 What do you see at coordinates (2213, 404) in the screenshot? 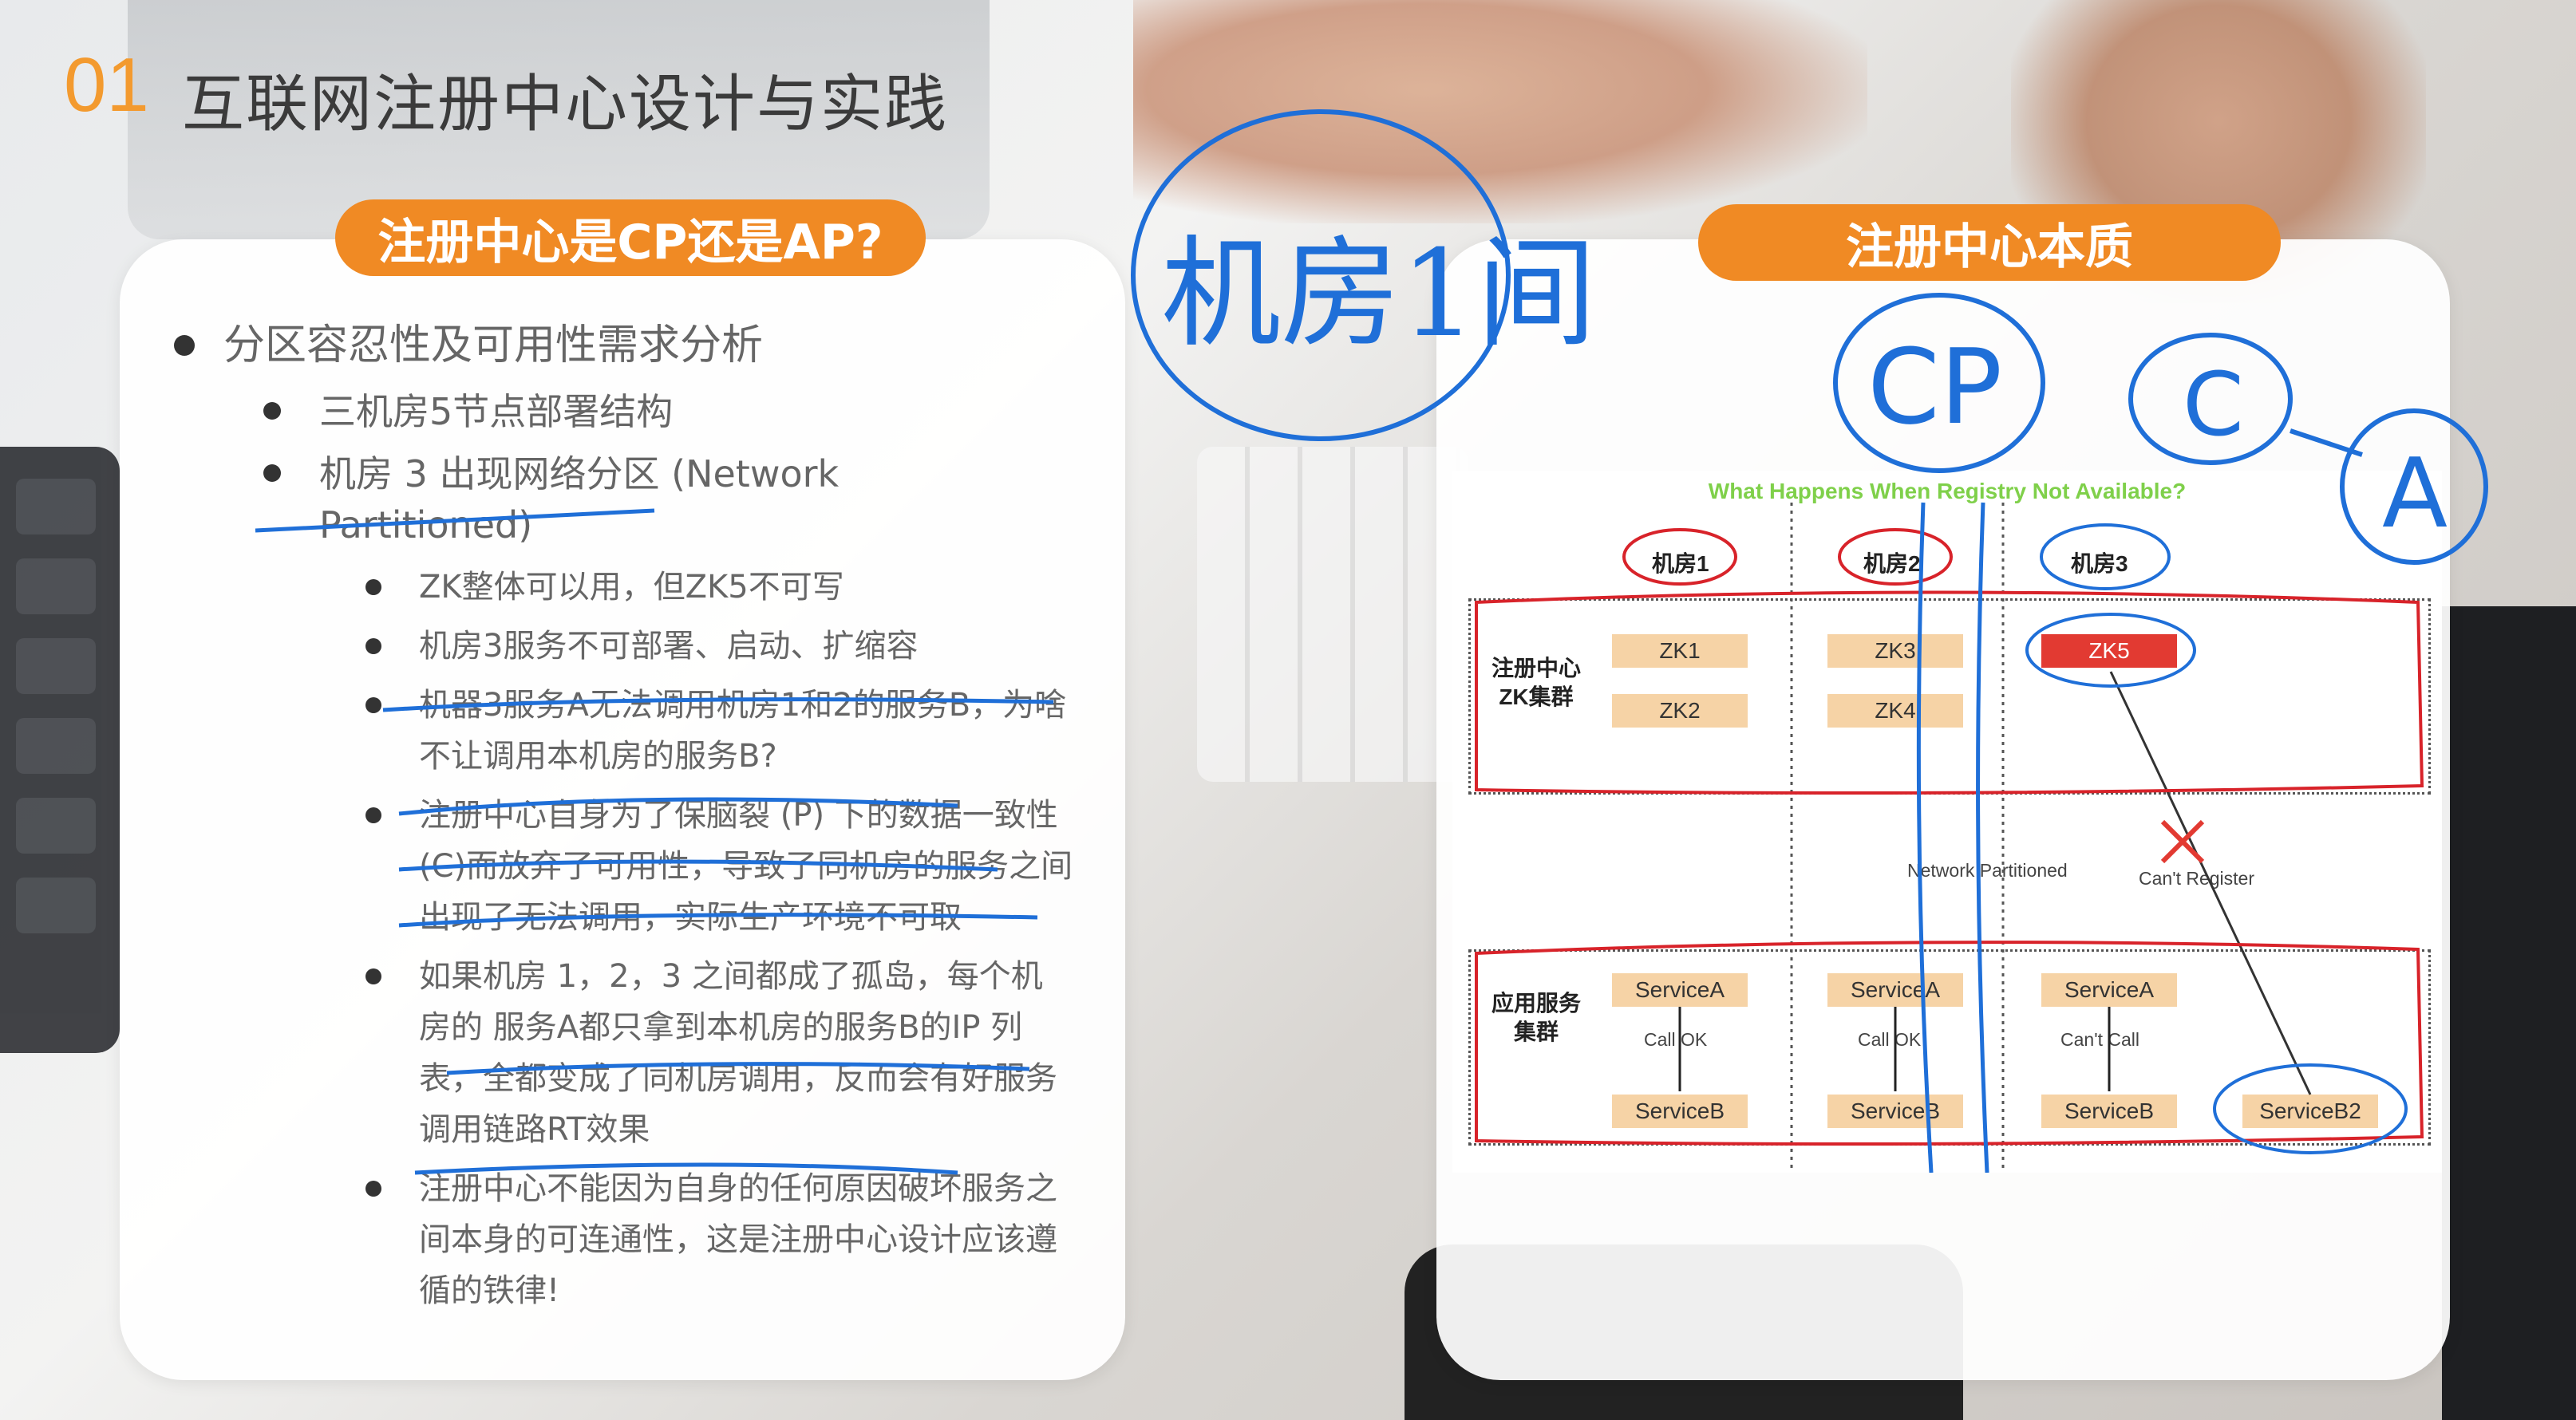
I see `ink-text-c: C` at bounding box center [2213, 404].